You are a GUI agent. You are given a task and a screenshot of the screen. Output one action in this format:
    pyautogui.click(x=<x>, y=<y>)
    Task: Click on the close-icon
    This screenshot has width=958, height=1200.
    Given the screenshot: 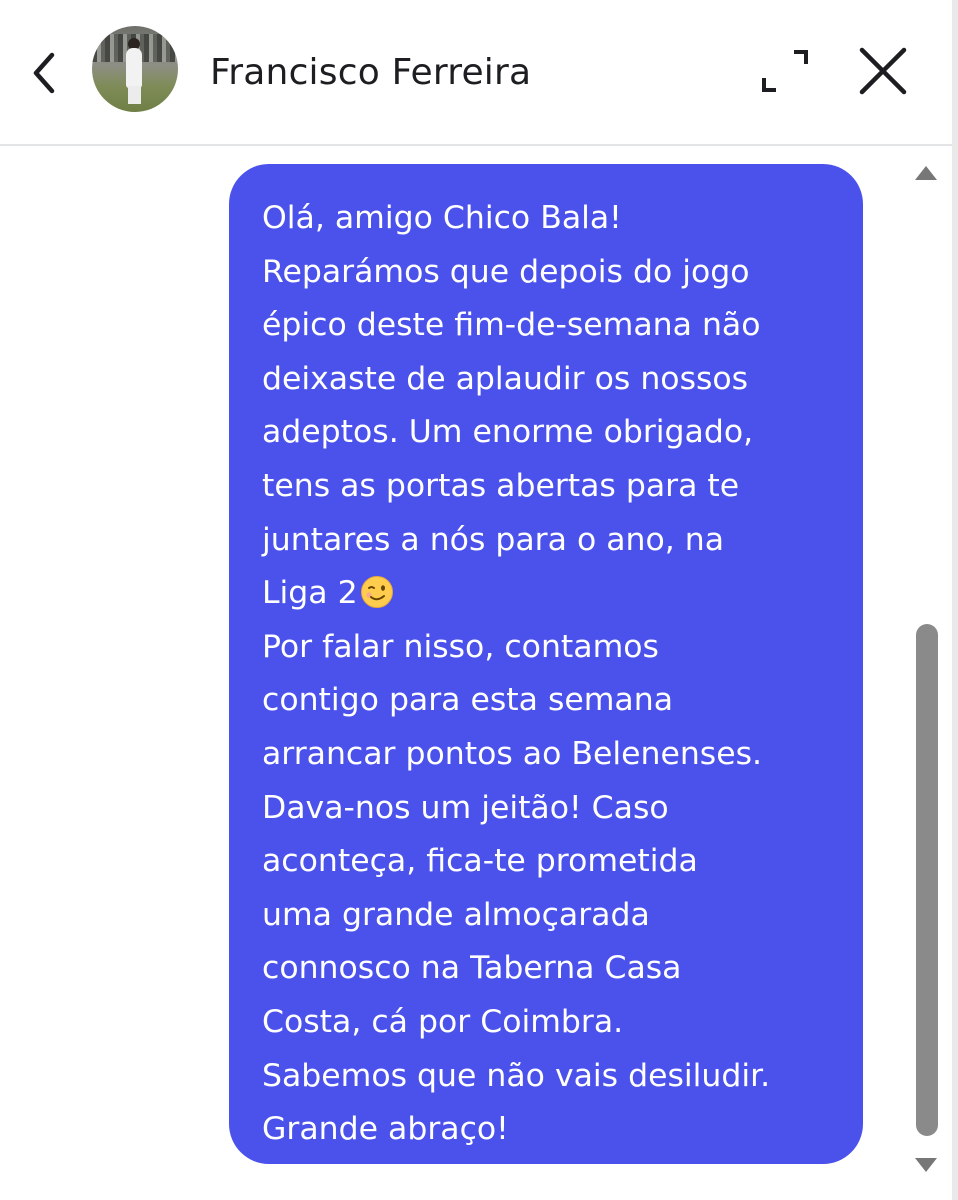 What is the action you would take?
    pyautogui.click(x=883, y=71)
    